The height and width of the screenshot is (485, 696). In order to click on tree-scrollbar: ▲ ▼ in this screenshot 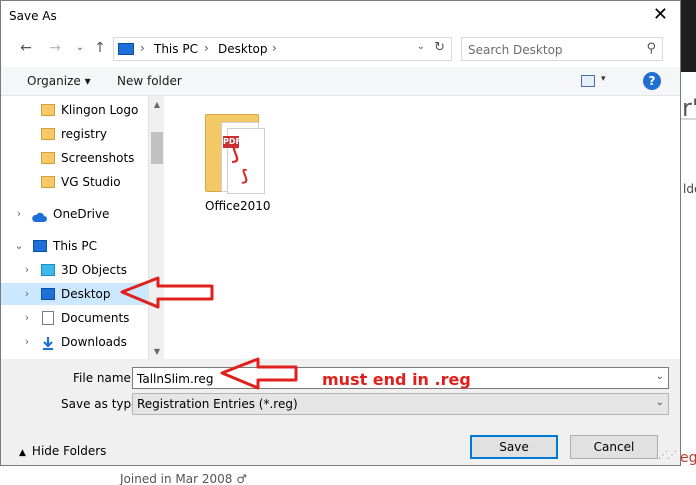, I will do `click(156, 228)`.